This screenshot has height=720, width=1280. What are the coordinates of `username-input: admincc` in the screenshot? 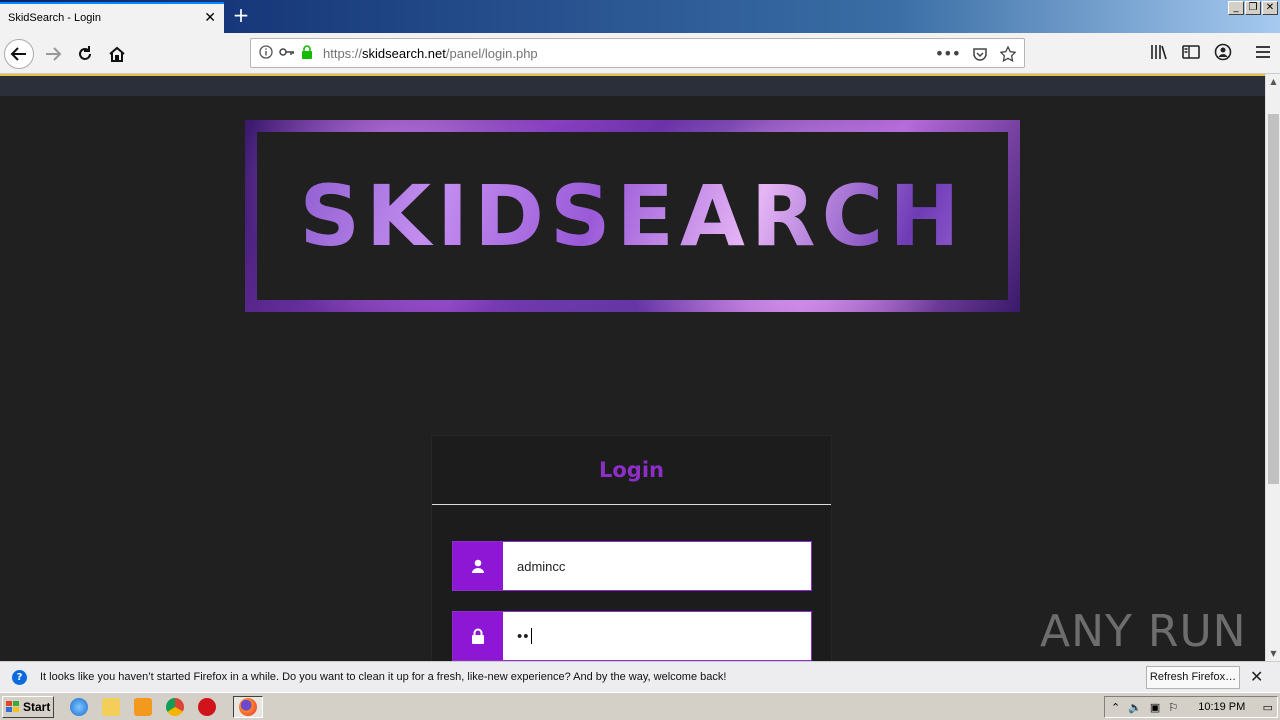 It's located at (657, 566).